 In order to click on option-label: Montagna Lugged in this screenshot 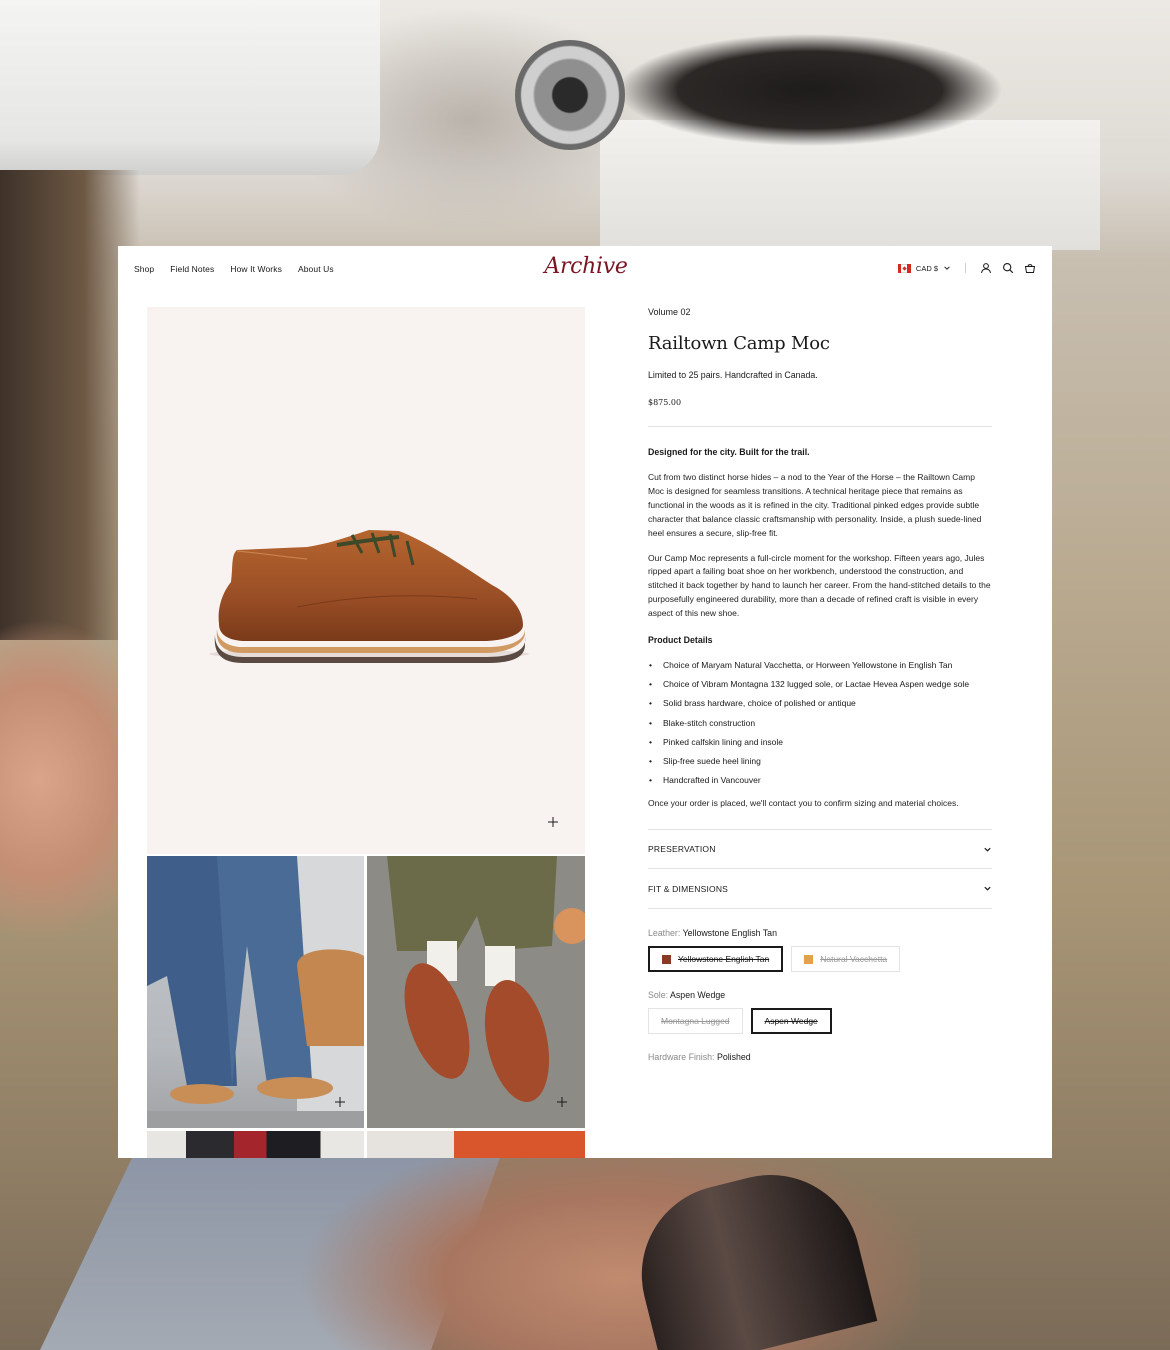, I will do `click(695, 1021)`.